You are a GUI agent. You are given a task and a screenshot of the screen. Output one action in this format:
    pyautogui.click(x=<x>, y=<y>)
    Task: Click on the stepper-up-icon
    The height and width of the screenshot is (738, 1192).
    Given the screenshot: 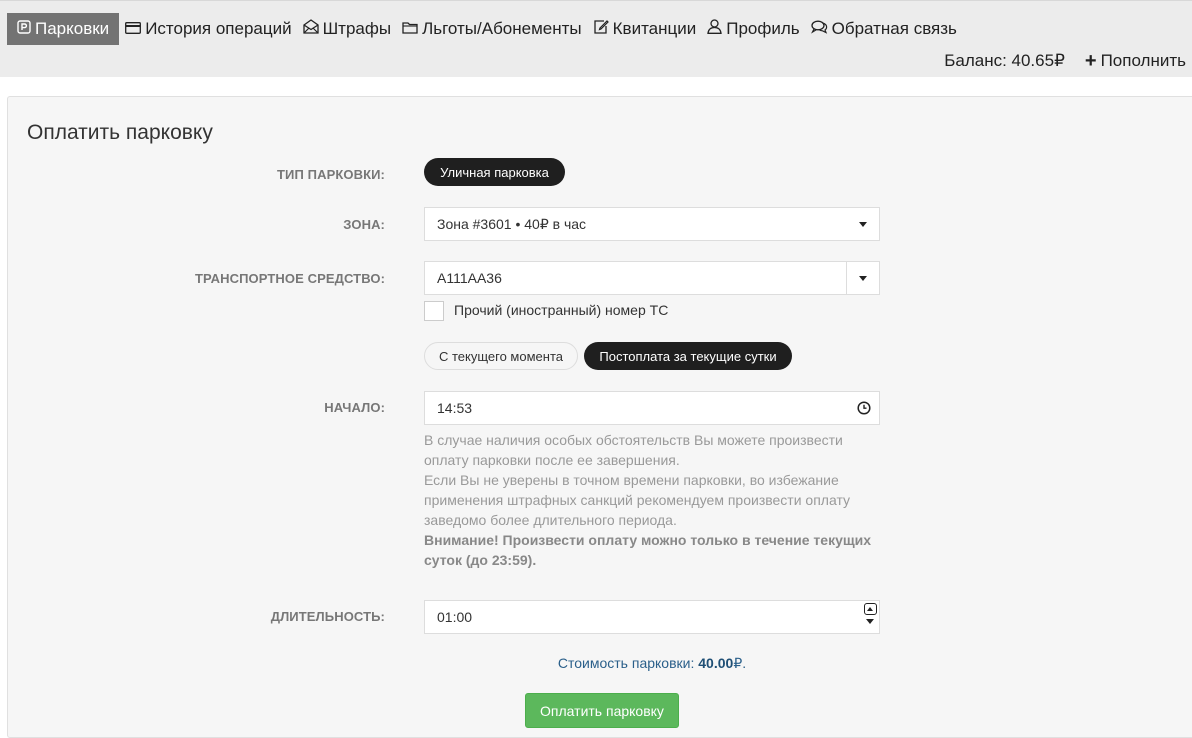 What is the action you would take?
    pyautogui.click(x=870, y=609)
    